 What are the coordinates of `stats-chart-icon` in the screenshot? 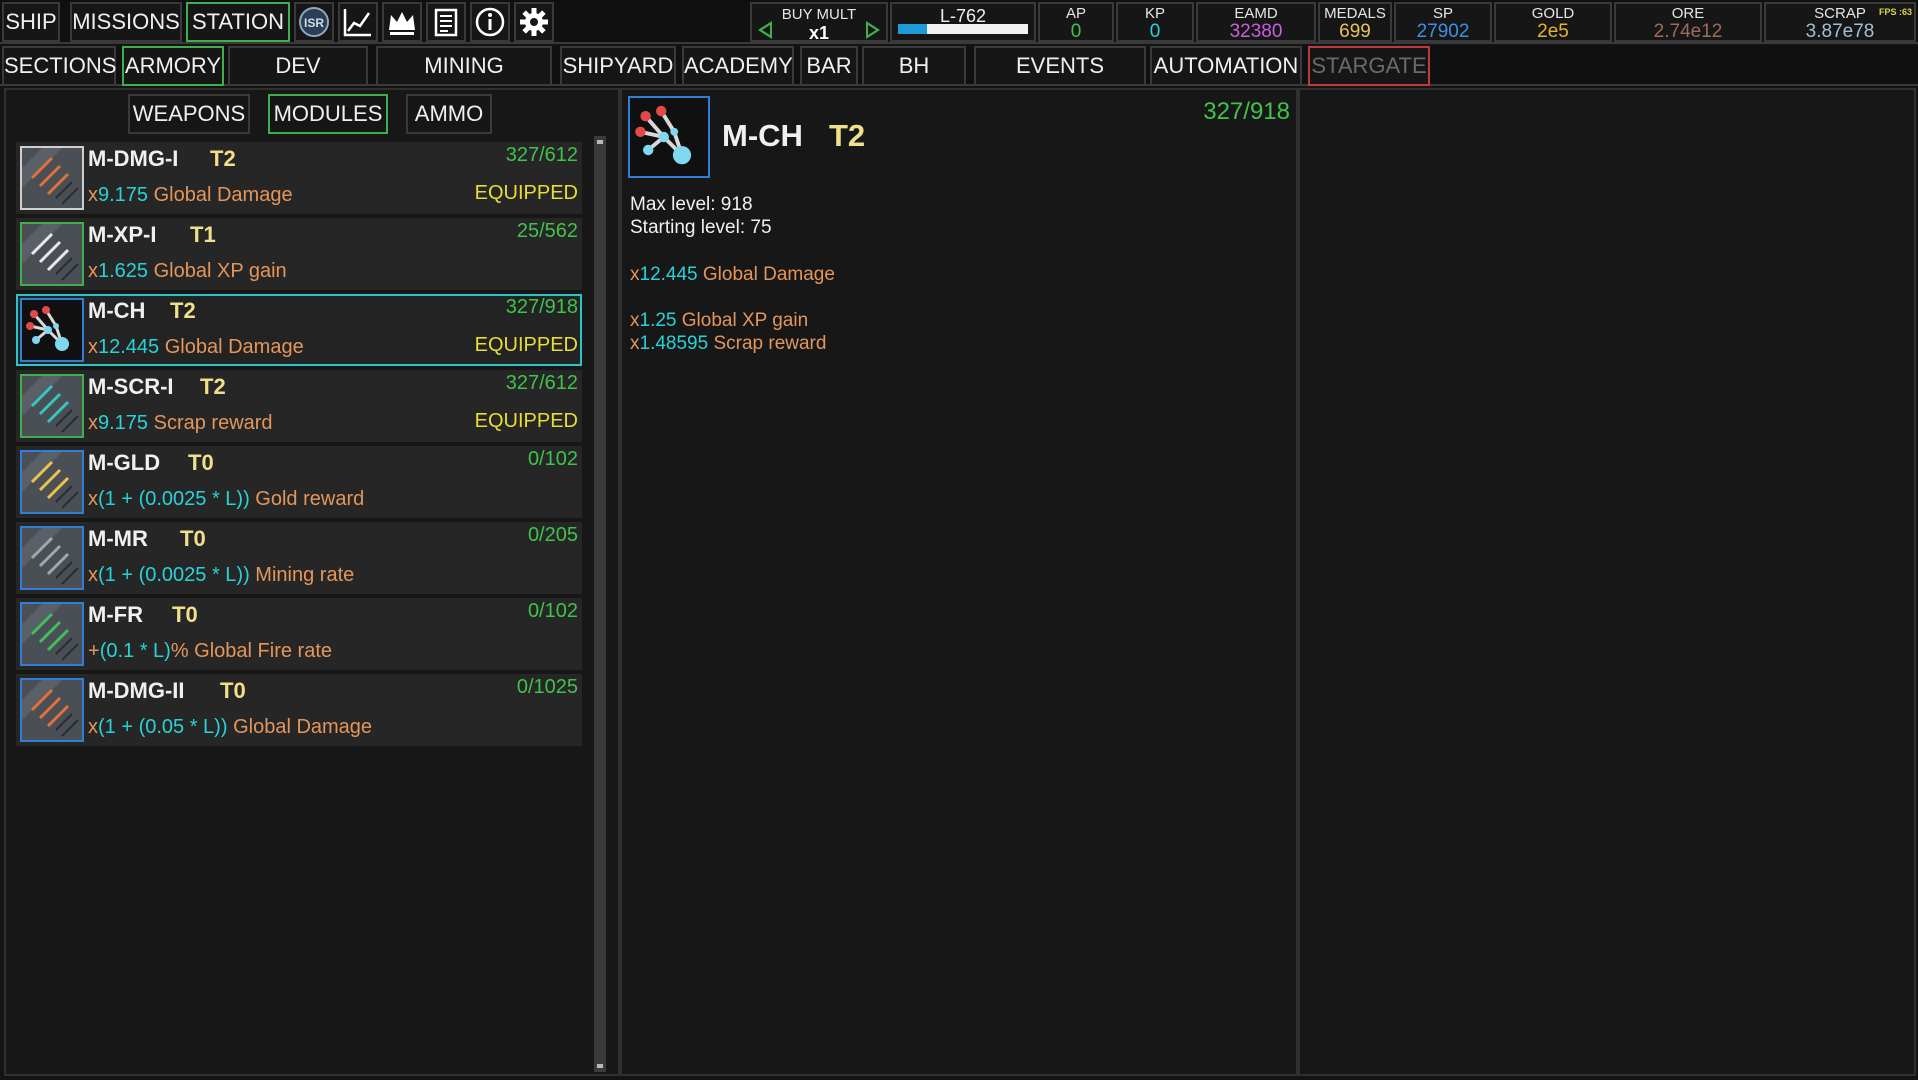 It's located at (358, 22).